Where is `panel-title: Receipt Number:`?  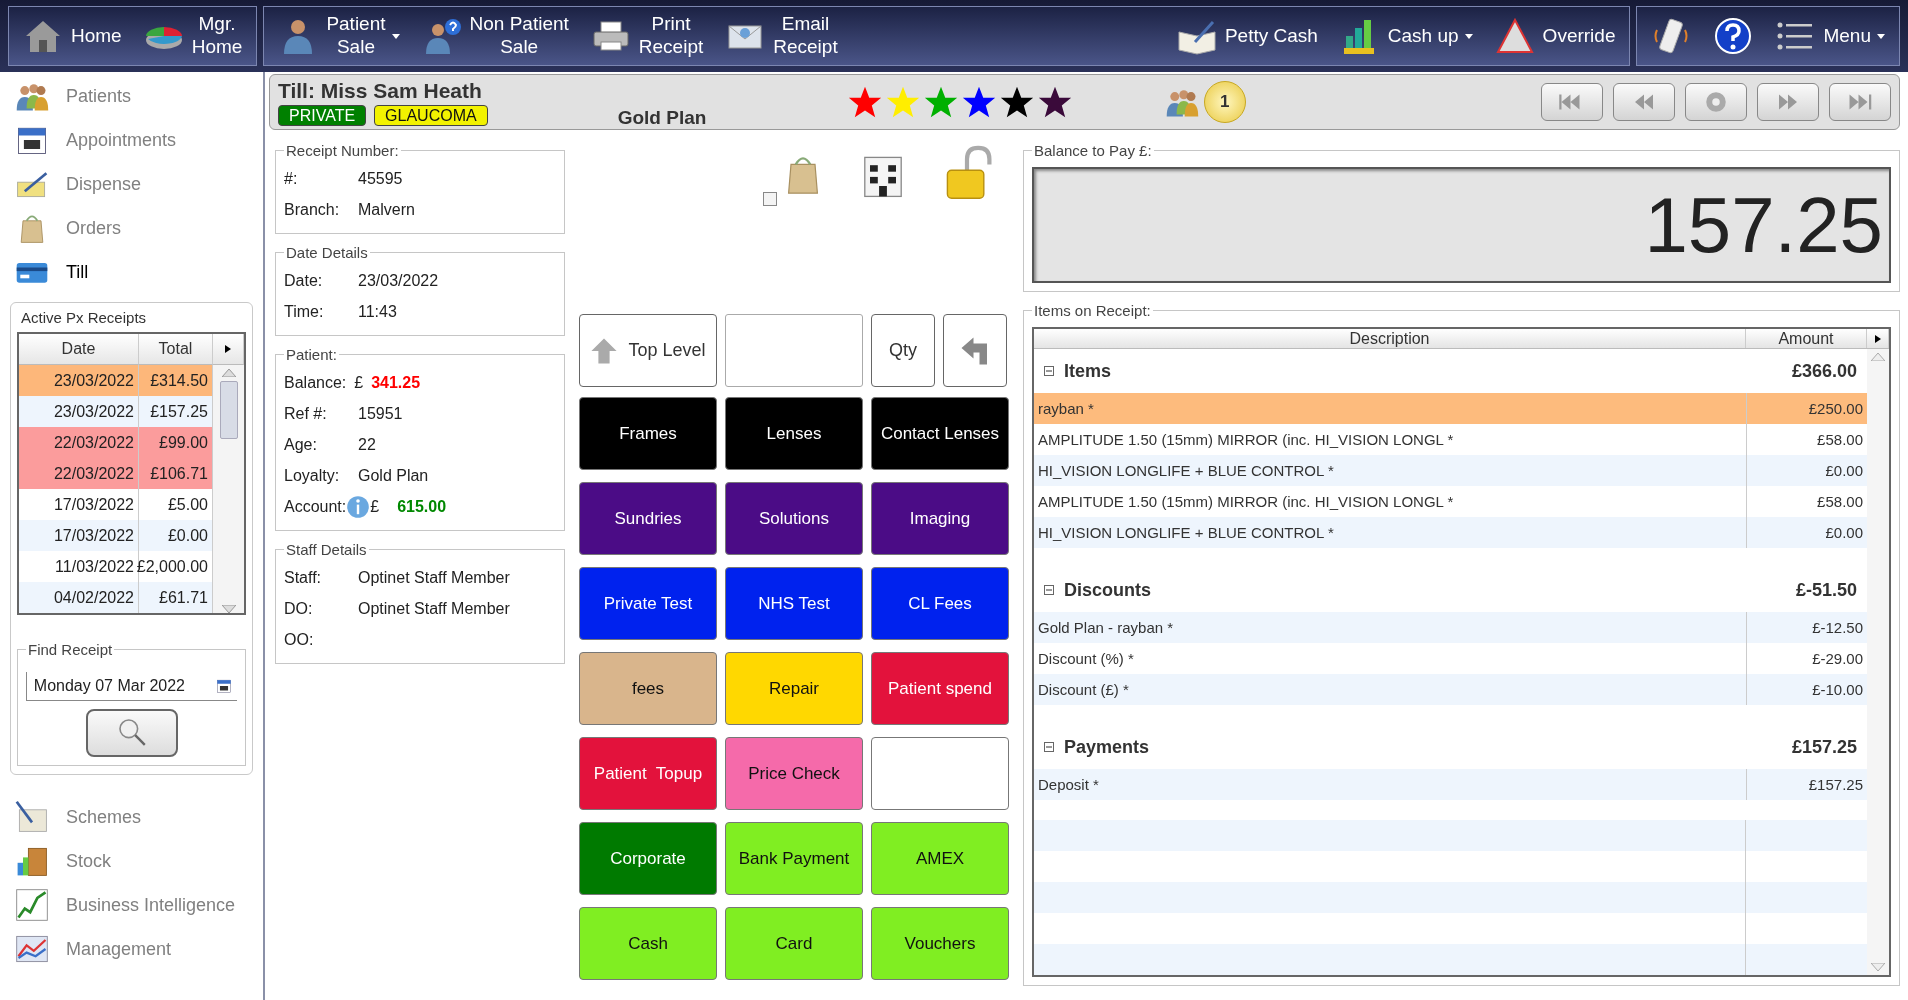 panel-title: Receipt Number: is located at coordinates (342, 150).